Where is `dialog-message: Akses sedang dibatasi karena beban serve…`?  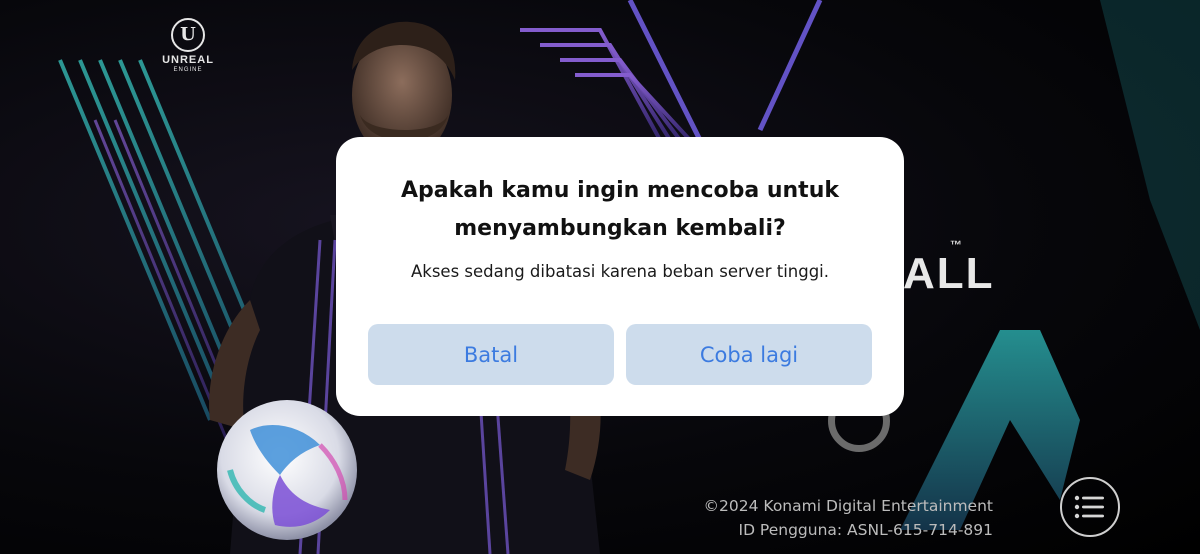
dialog-message: Akses sedang dibatasi karena beban serve… is located at coordinates (620, 271).